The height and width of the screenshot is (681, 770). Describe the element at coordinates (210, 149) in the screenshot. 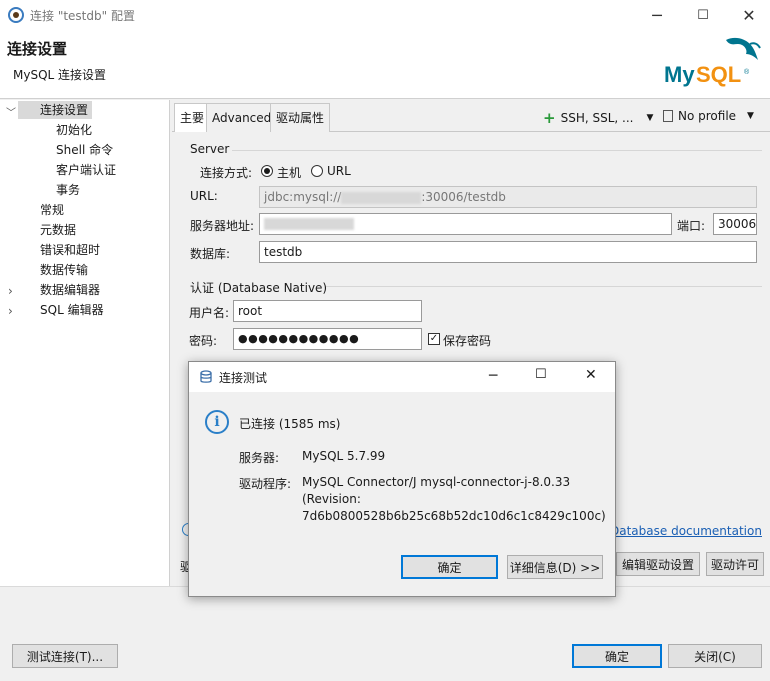

I see `server-group-label: Server` at that location.